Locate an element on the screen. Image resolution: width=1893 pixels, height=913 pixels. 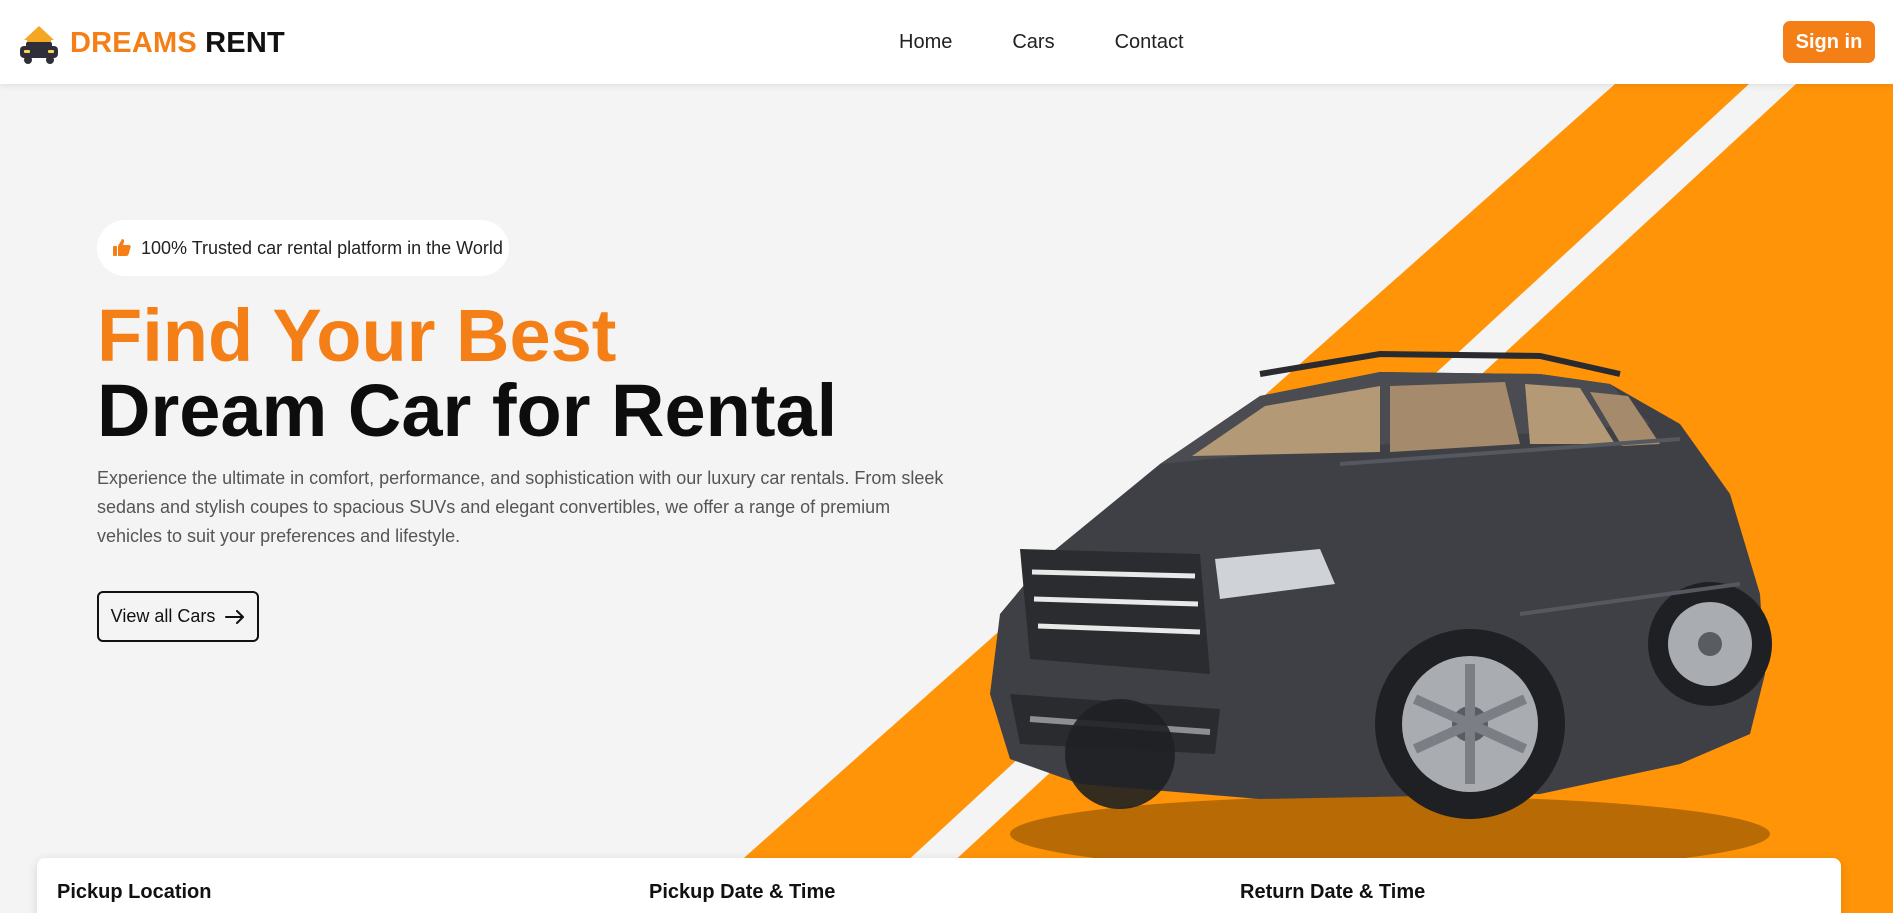
nav-cars: Cars is located at coordinates (1033, 42).